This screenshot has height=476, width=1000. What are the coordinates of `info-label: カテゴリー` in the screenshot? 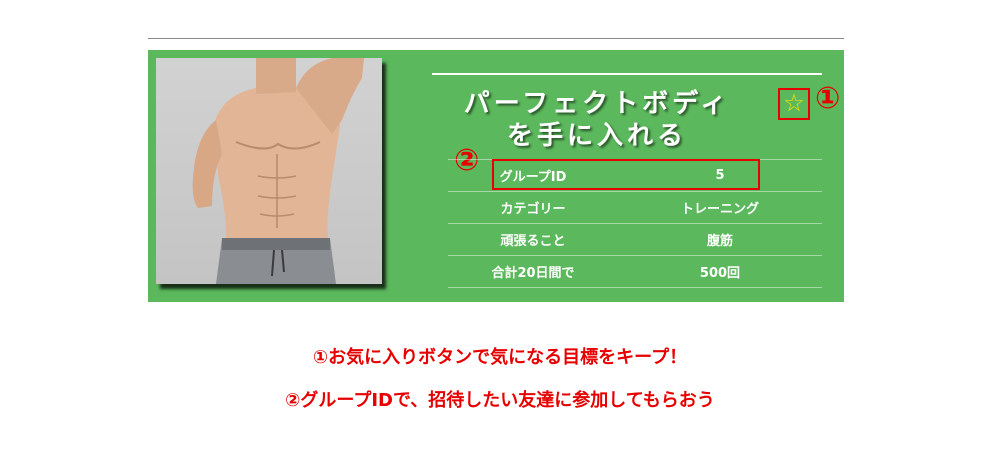 It's located at (533, 209).